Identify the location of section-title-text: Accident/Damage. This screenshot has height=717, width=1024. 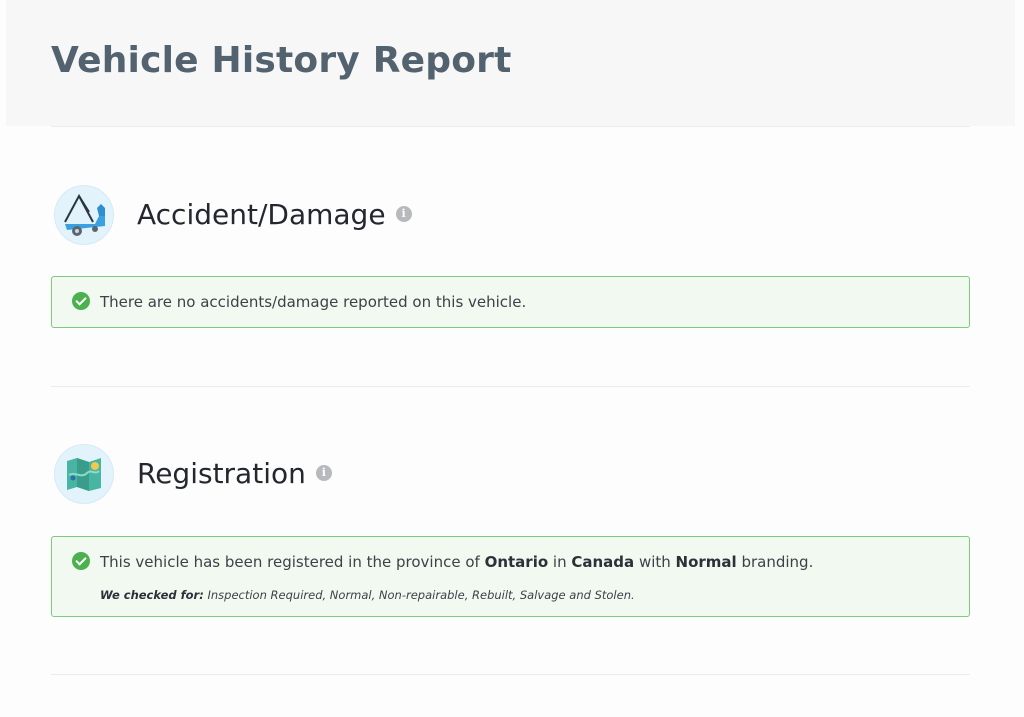
(261, 214).